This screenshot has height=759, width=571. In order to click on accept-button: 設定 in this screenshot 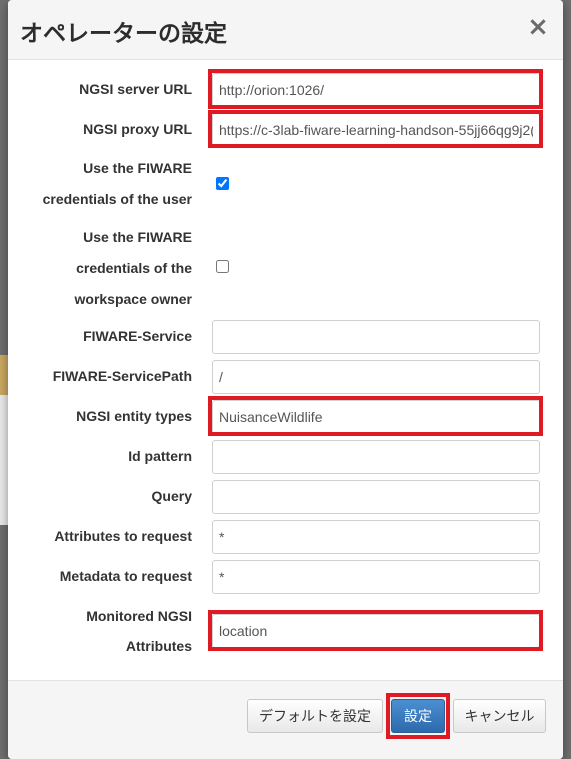, I will do `click(418, 716)`.